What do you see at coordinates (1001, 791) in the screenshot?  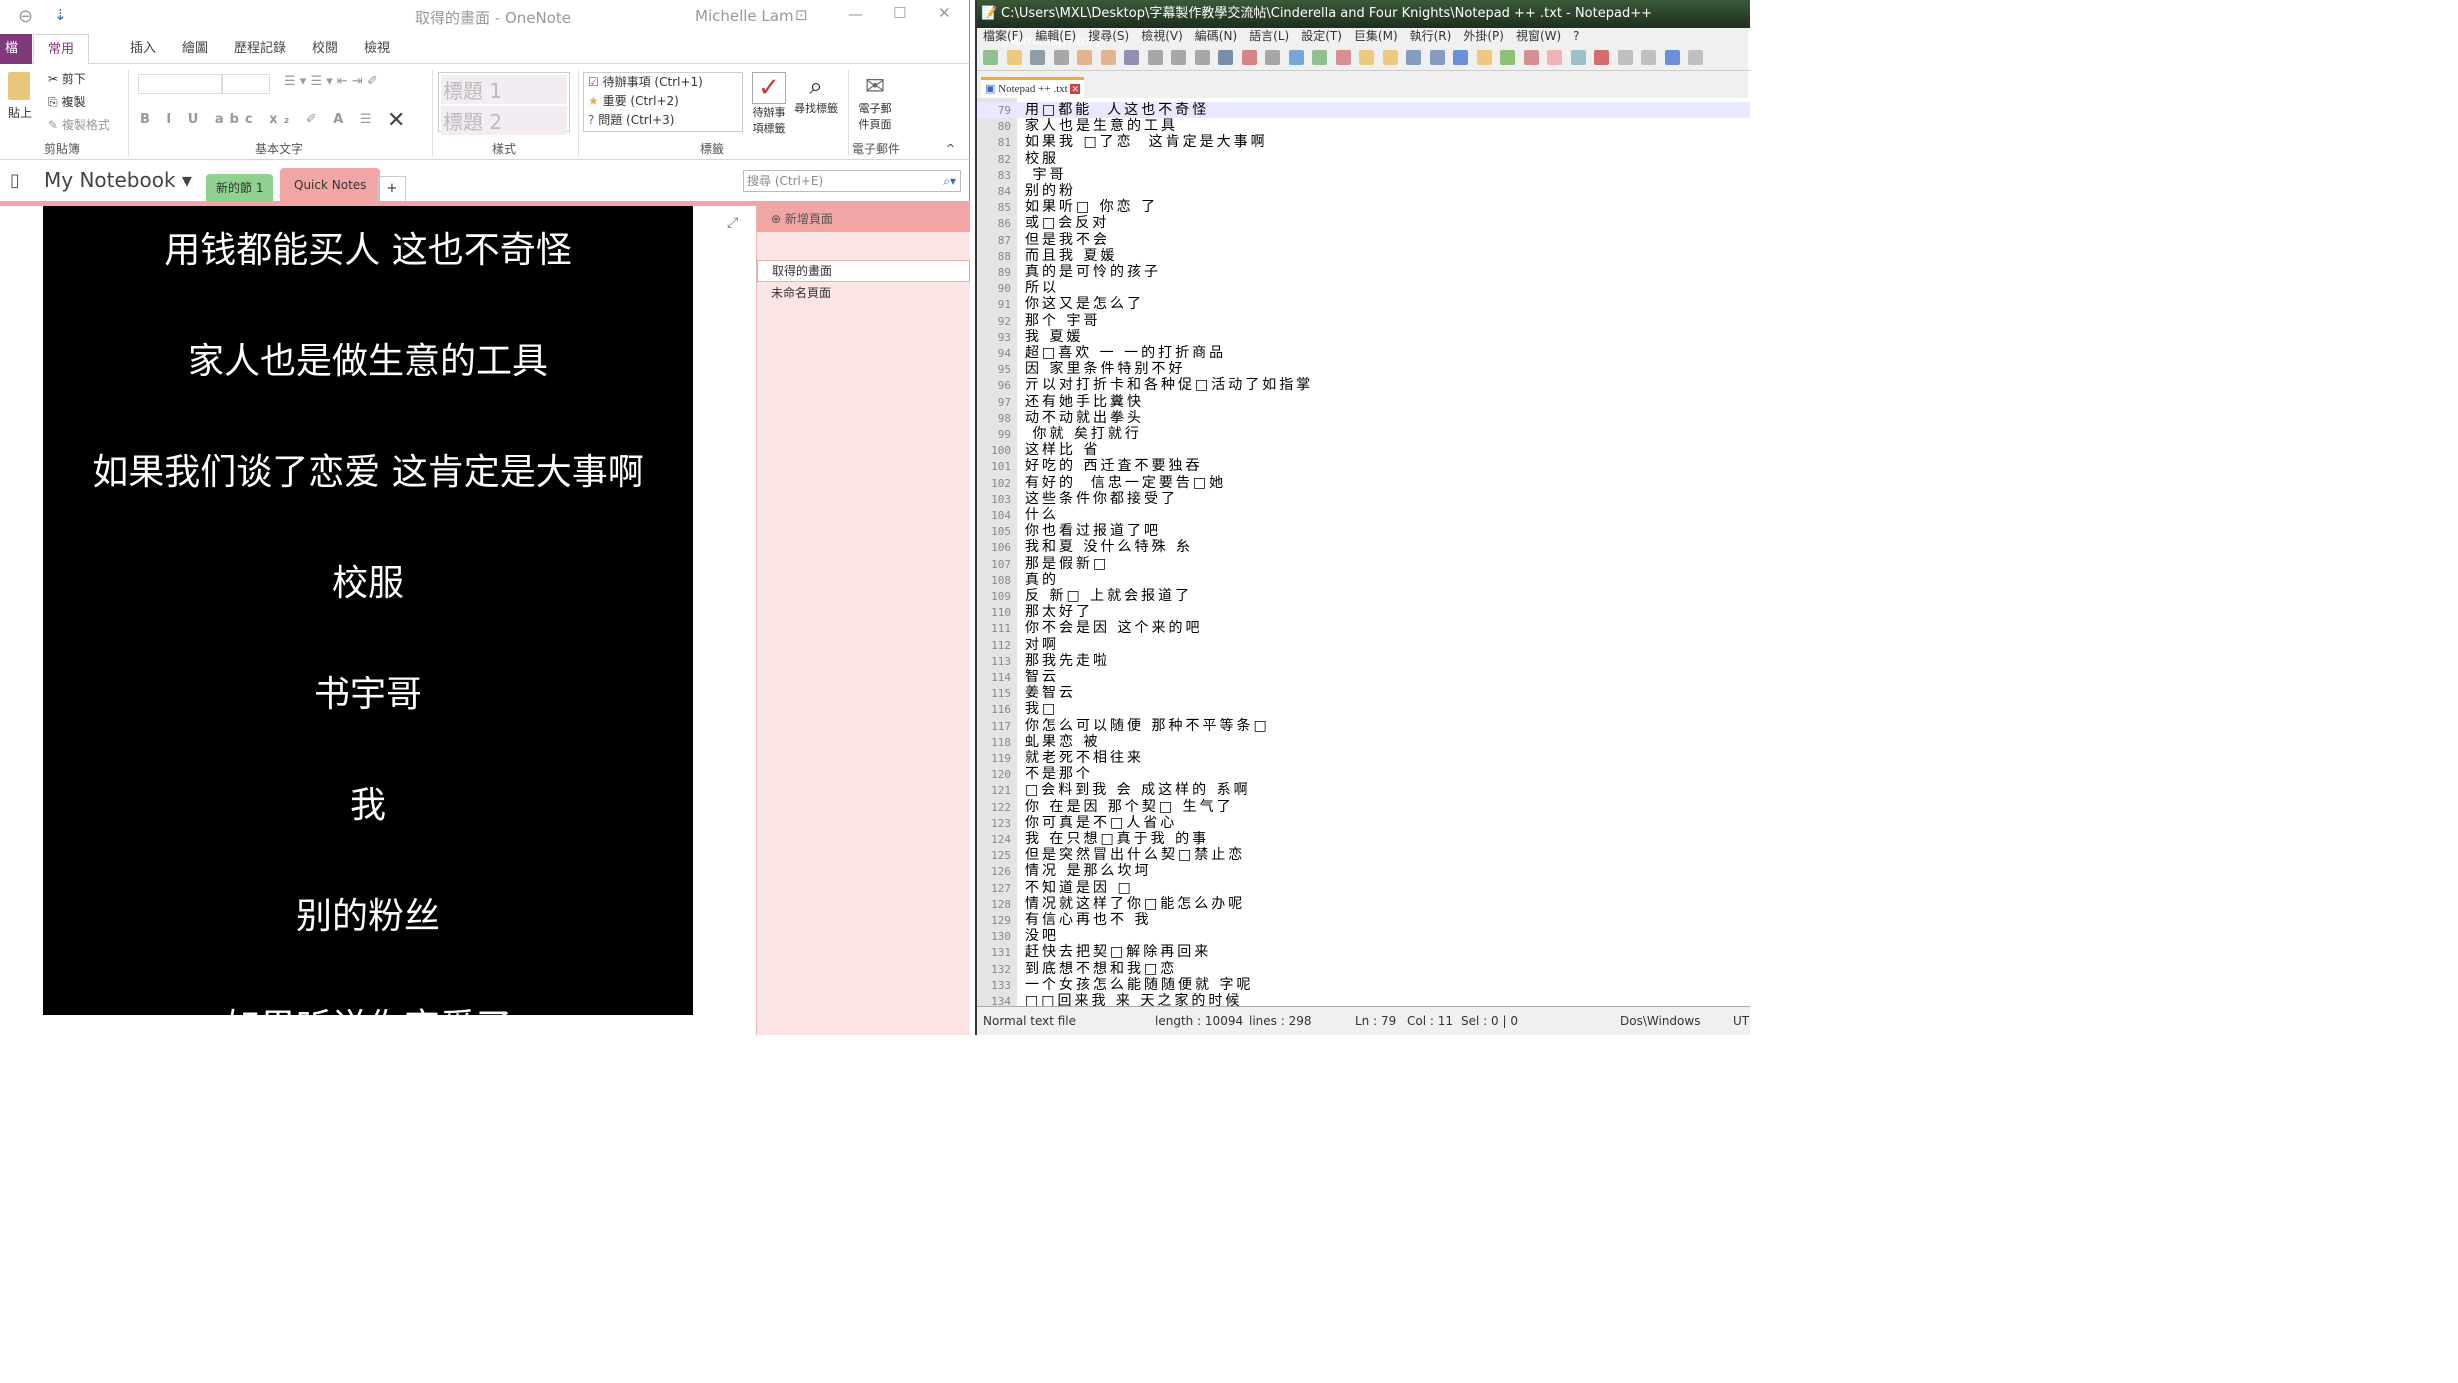 I see `line-number: 121` at bounding box center [1001, 791].